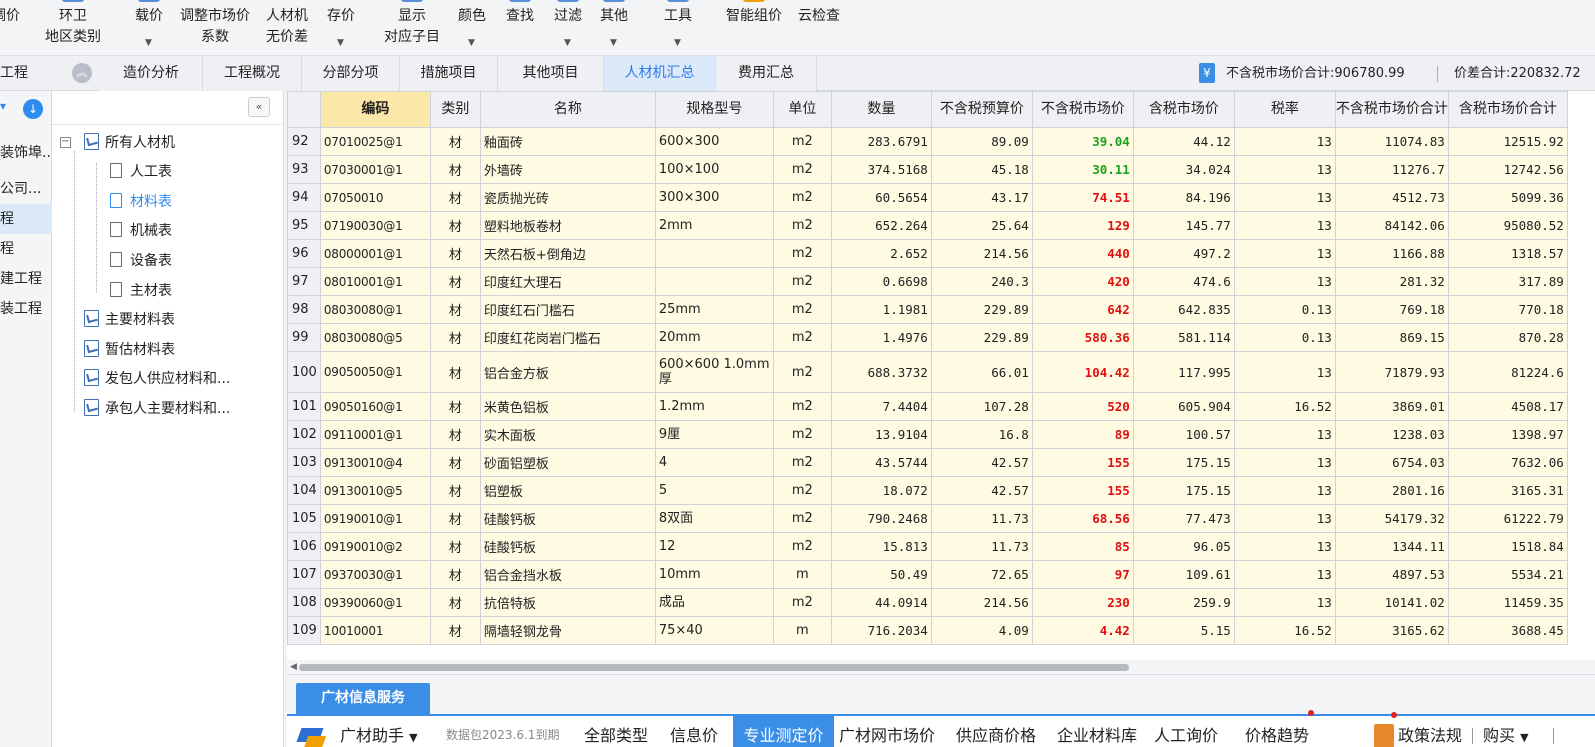 This screenshot has height=747, width=1595. I want to click on market-price-cell: 520, so click(1082, 406).